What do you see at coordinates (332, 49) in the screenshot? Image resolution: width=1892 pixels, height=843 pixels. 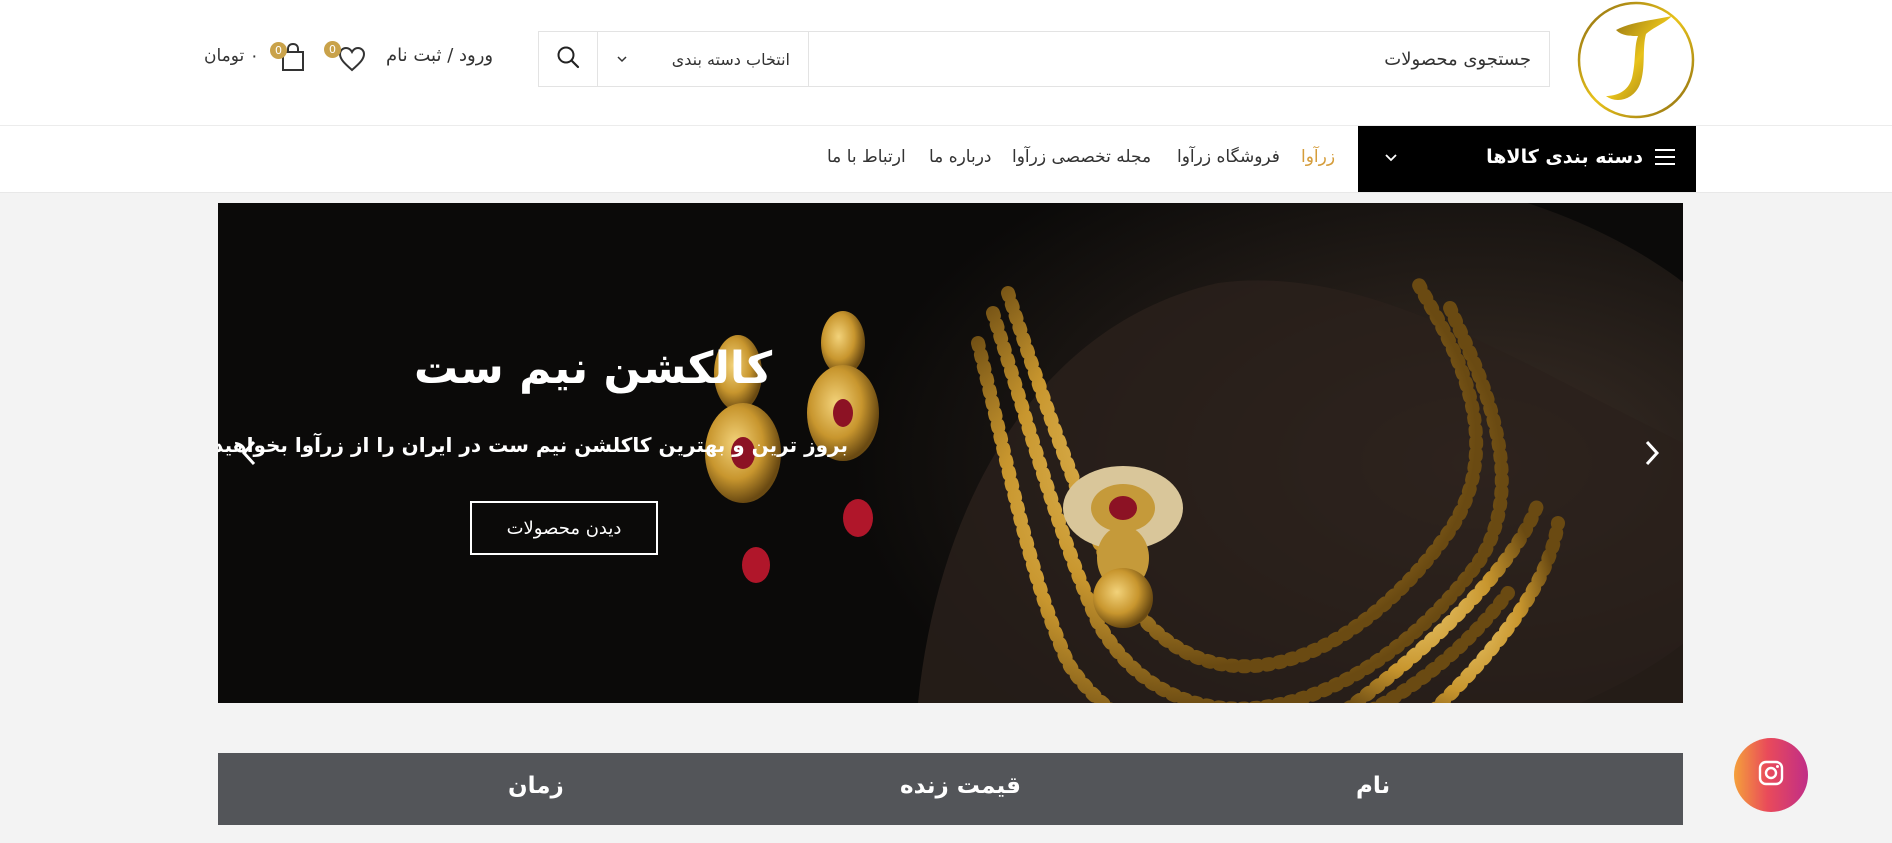 I see `wishlist-count-badge: 0` at bounding box center [332, 49].